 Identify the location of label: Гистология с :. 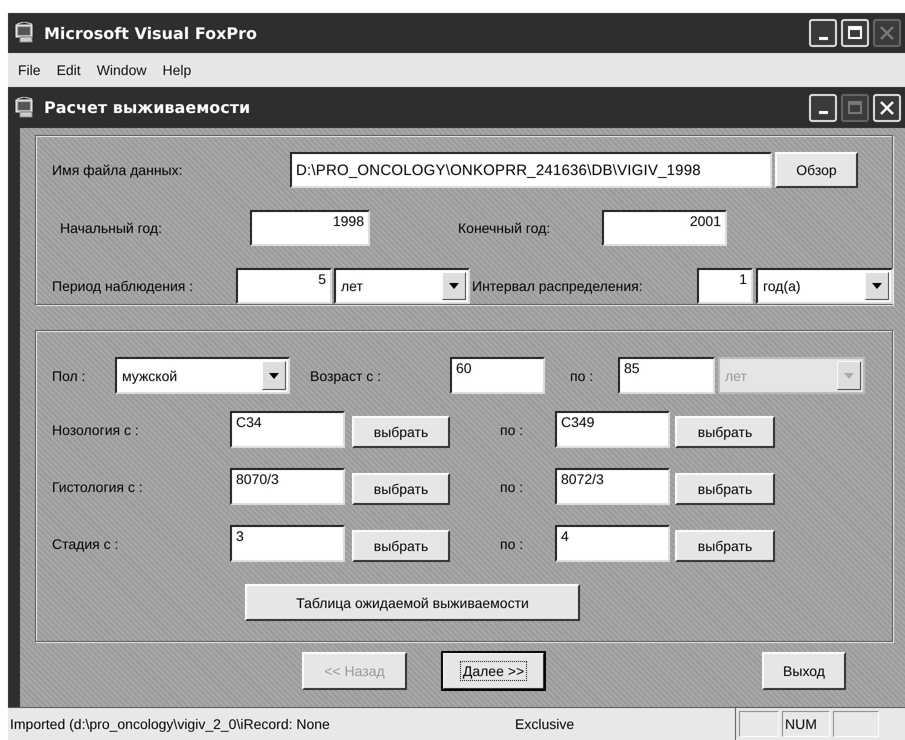
(97, 486).